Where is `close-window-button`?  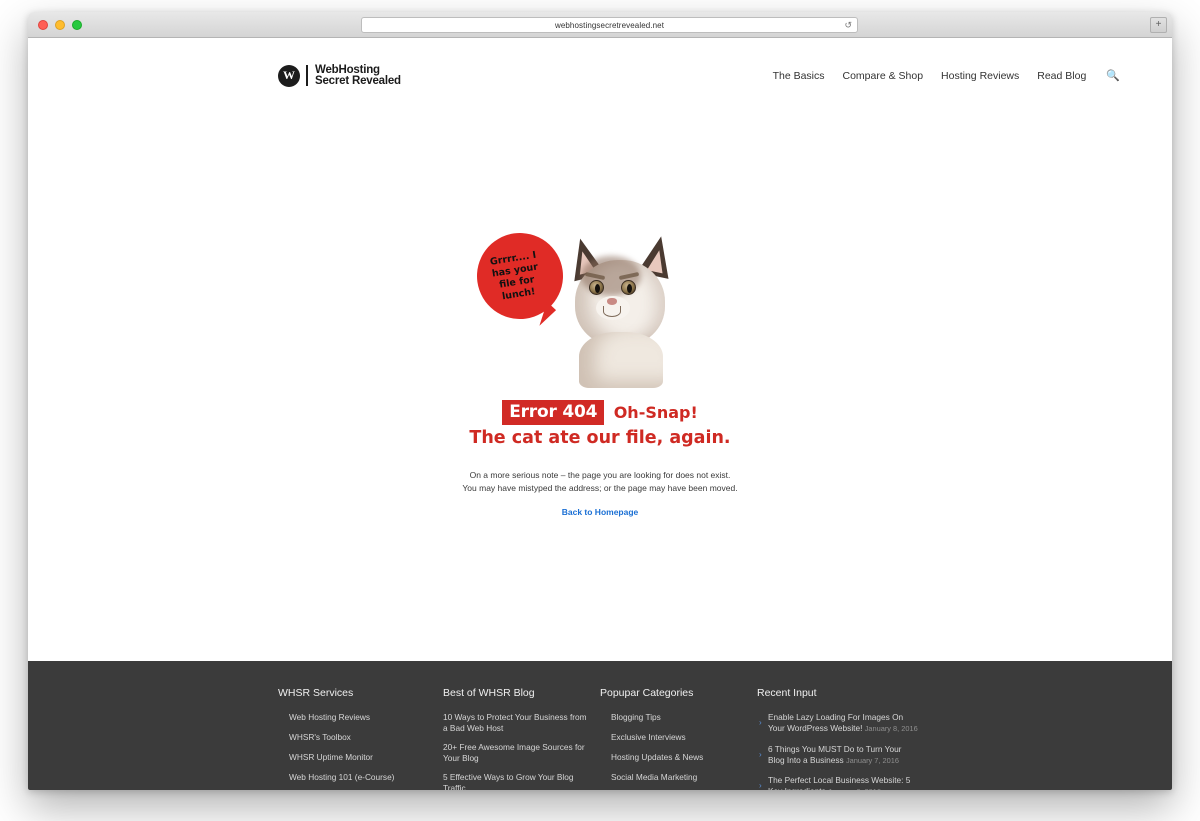
close-window-button is located at coordinates (43, 25).